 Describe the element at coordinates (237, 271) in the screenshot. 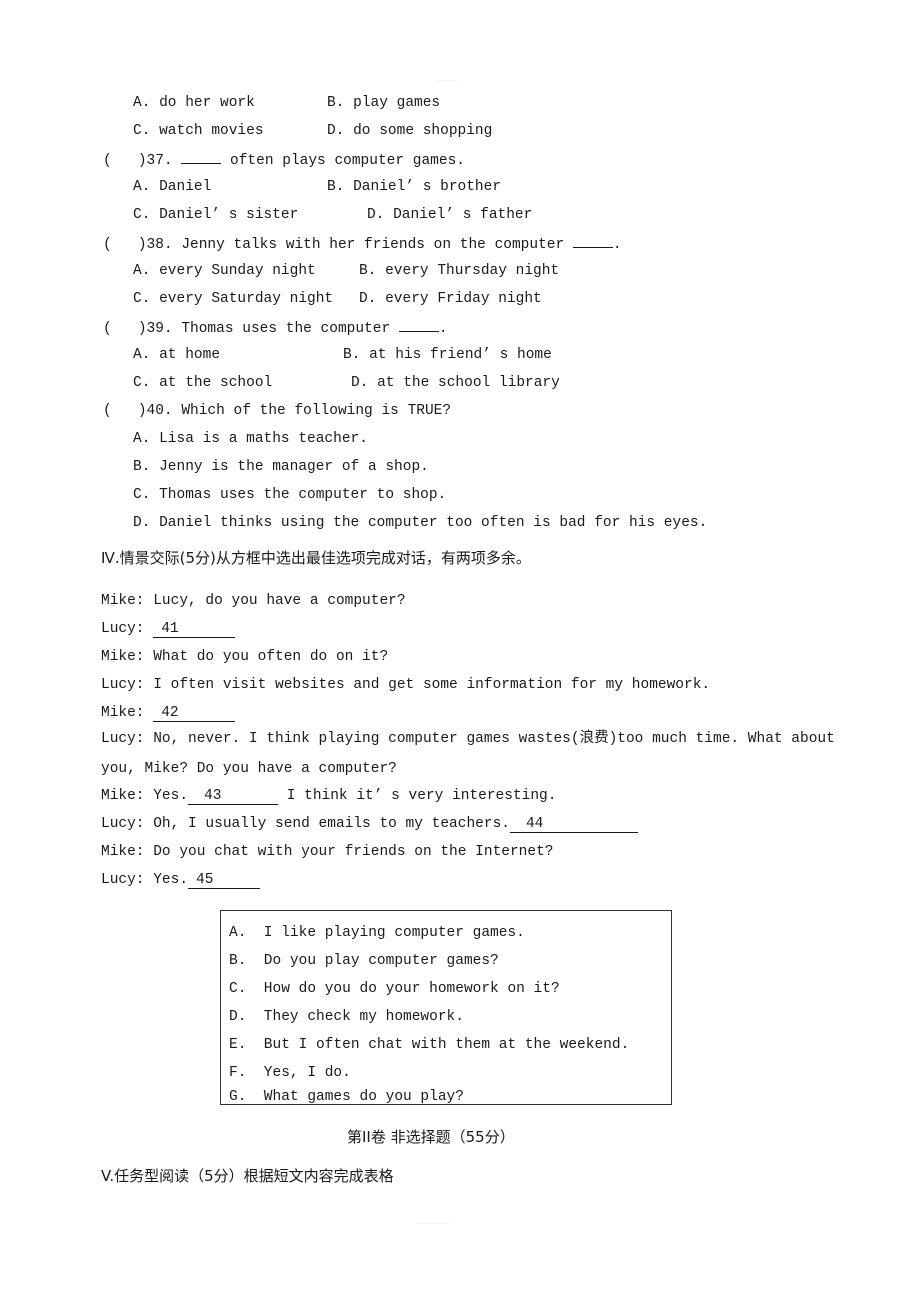

I see `option-text: every Sunday night` at that location.